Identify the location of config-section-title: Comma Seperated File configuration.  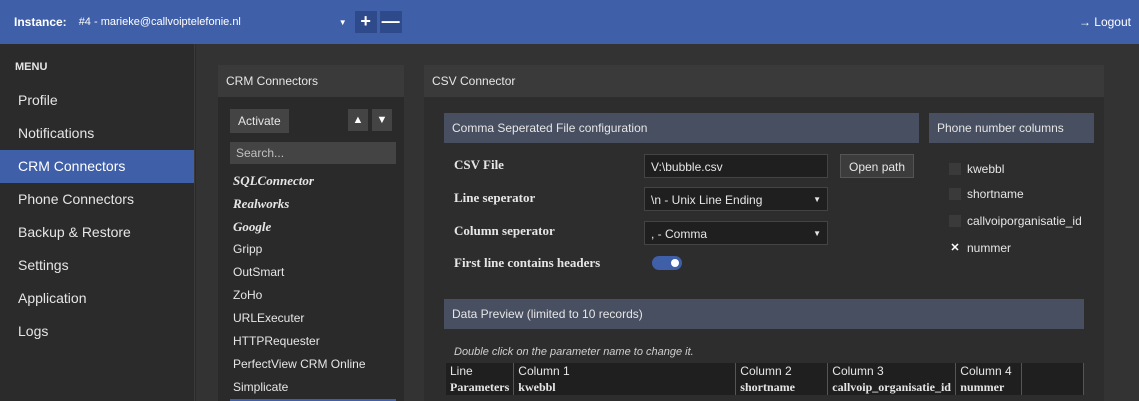
(681, 128).